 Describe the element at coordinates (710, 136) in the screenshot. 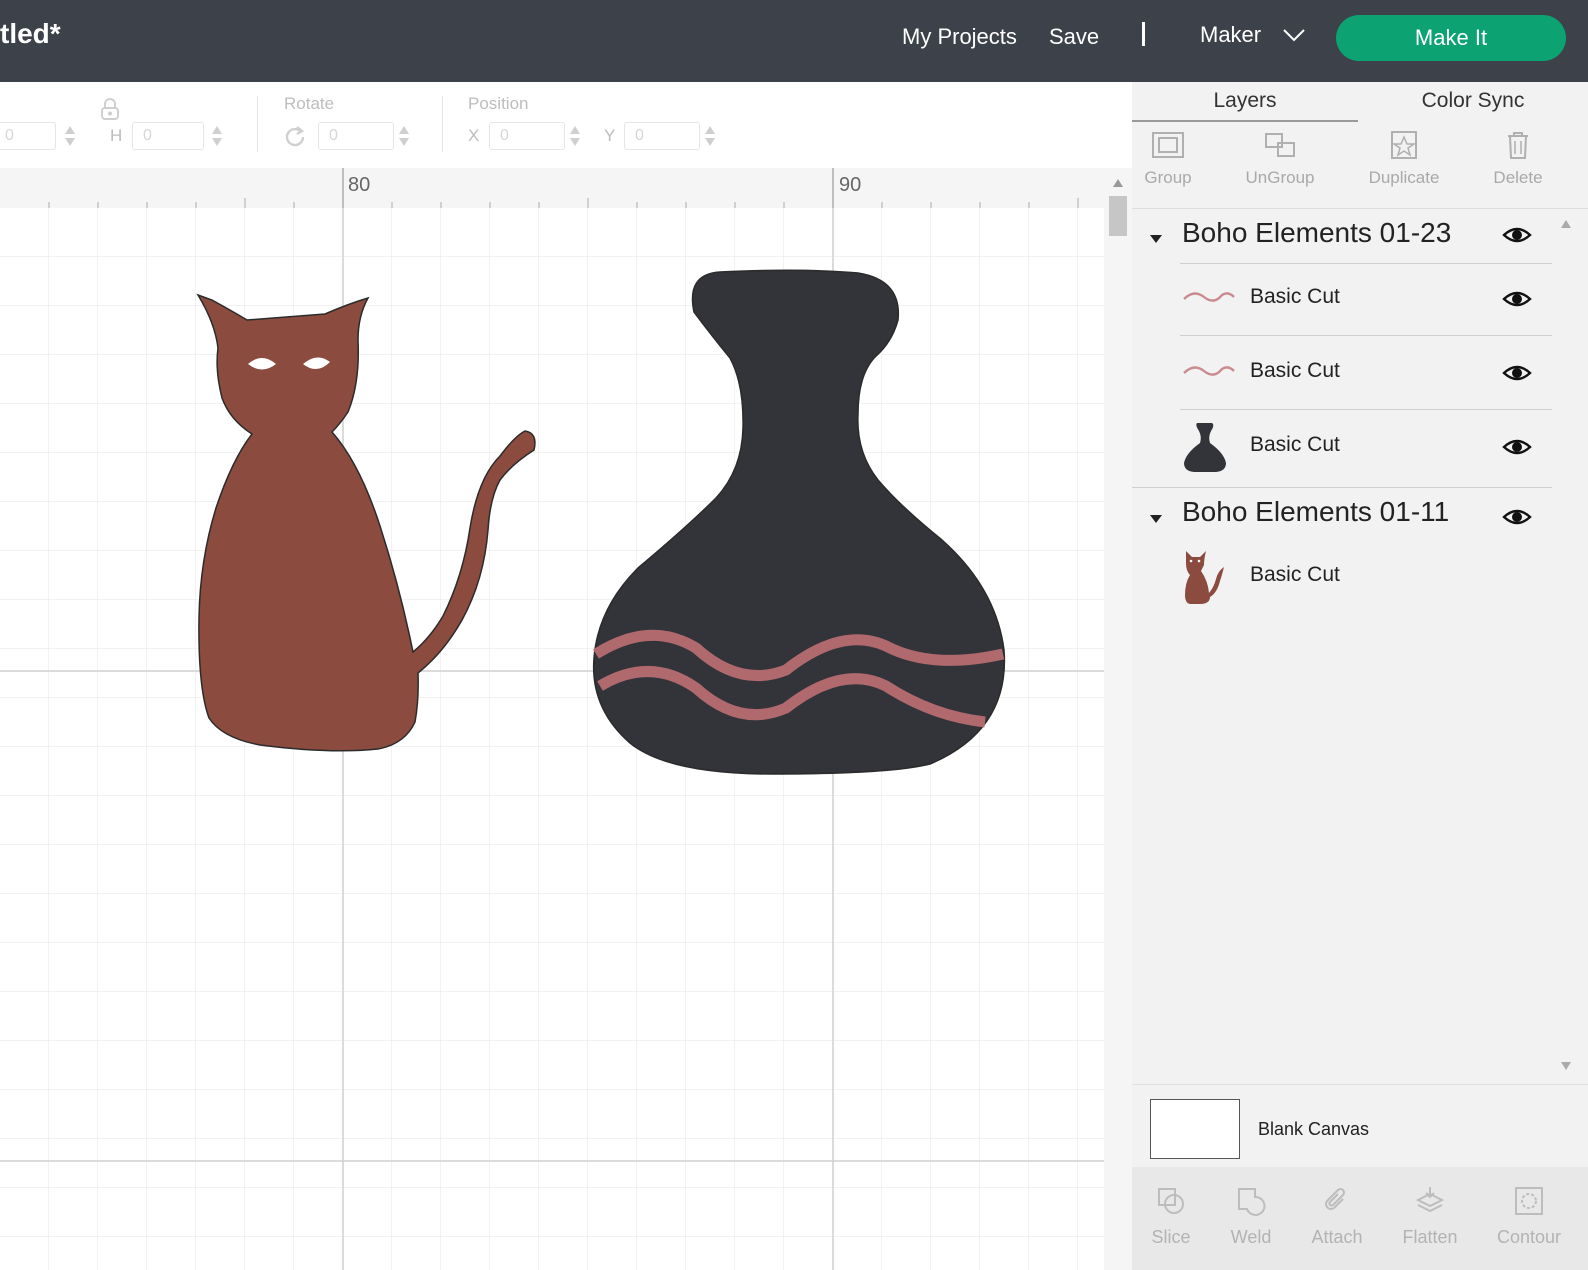

I see `y-stepper-icon` at that location.